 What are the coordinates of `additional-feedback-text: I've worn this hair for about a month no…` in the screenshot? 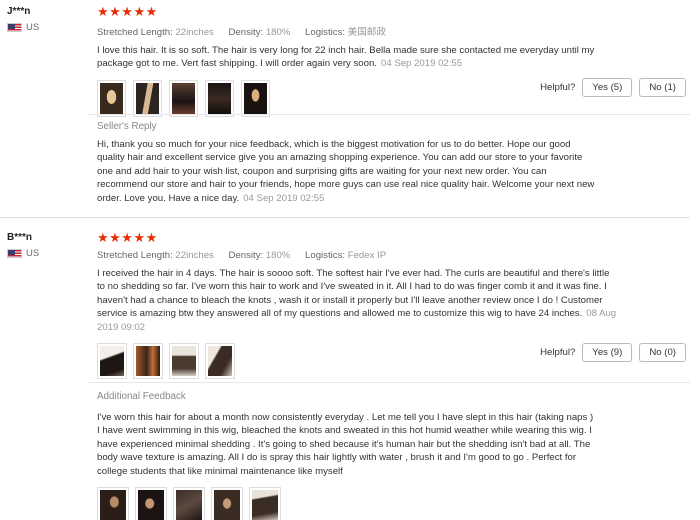 It's located at (345, 444).